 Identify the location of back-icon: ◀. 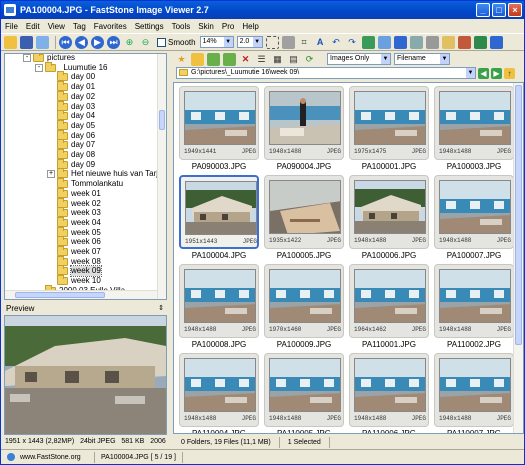
(483, 73).